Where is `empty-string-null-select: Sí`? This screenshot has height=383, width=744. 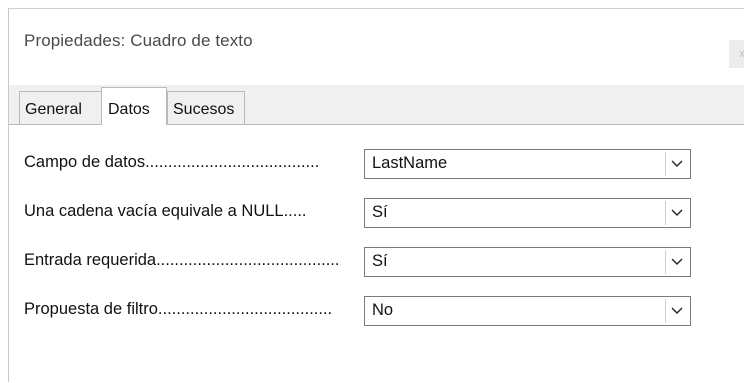
empty-string-null-select: Sí is located at coordinates (527, 213).